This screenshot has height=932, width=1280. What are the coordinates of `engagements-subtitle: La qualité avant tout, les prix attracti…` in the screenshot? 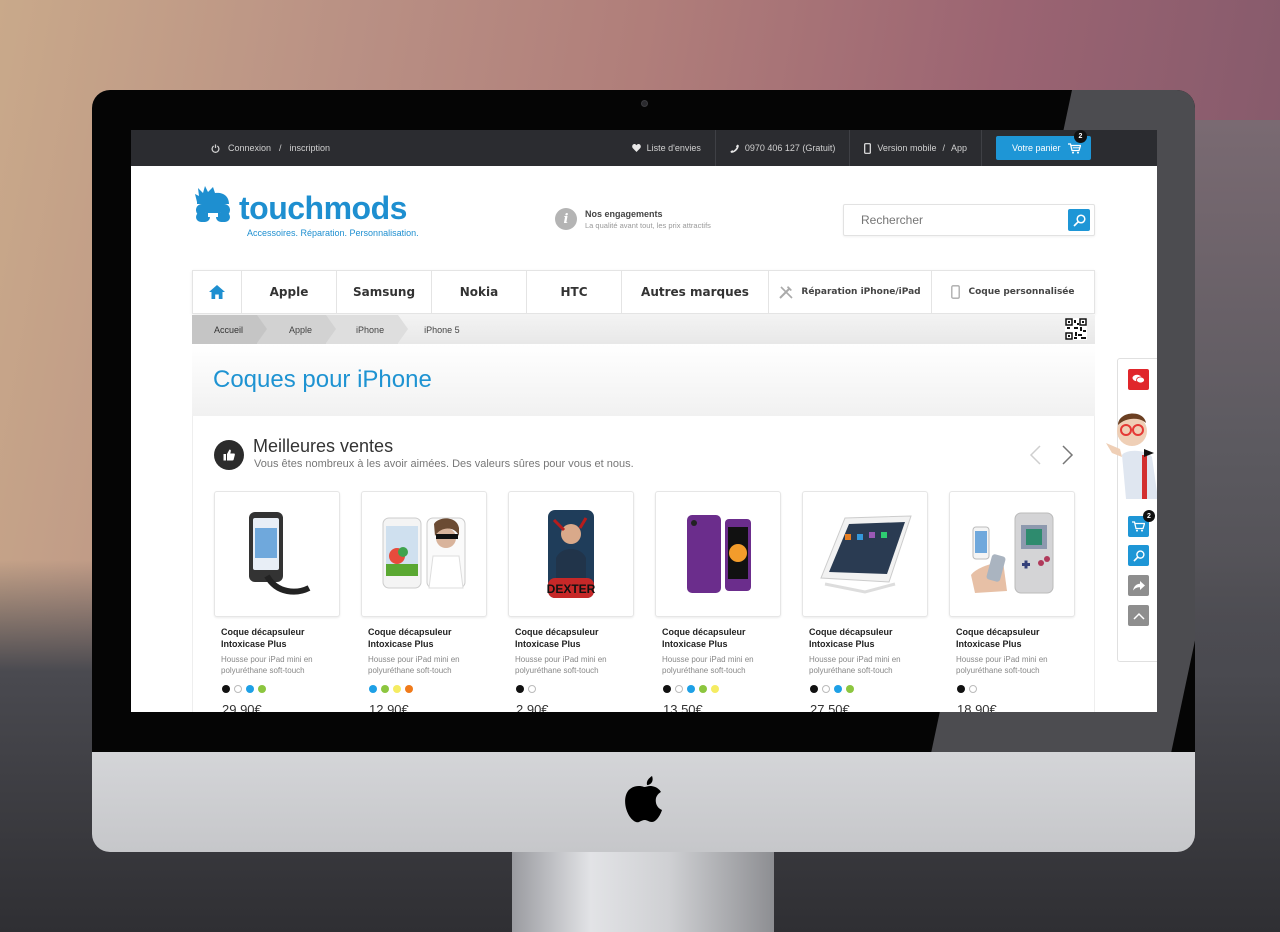 It's located at (648, 225).